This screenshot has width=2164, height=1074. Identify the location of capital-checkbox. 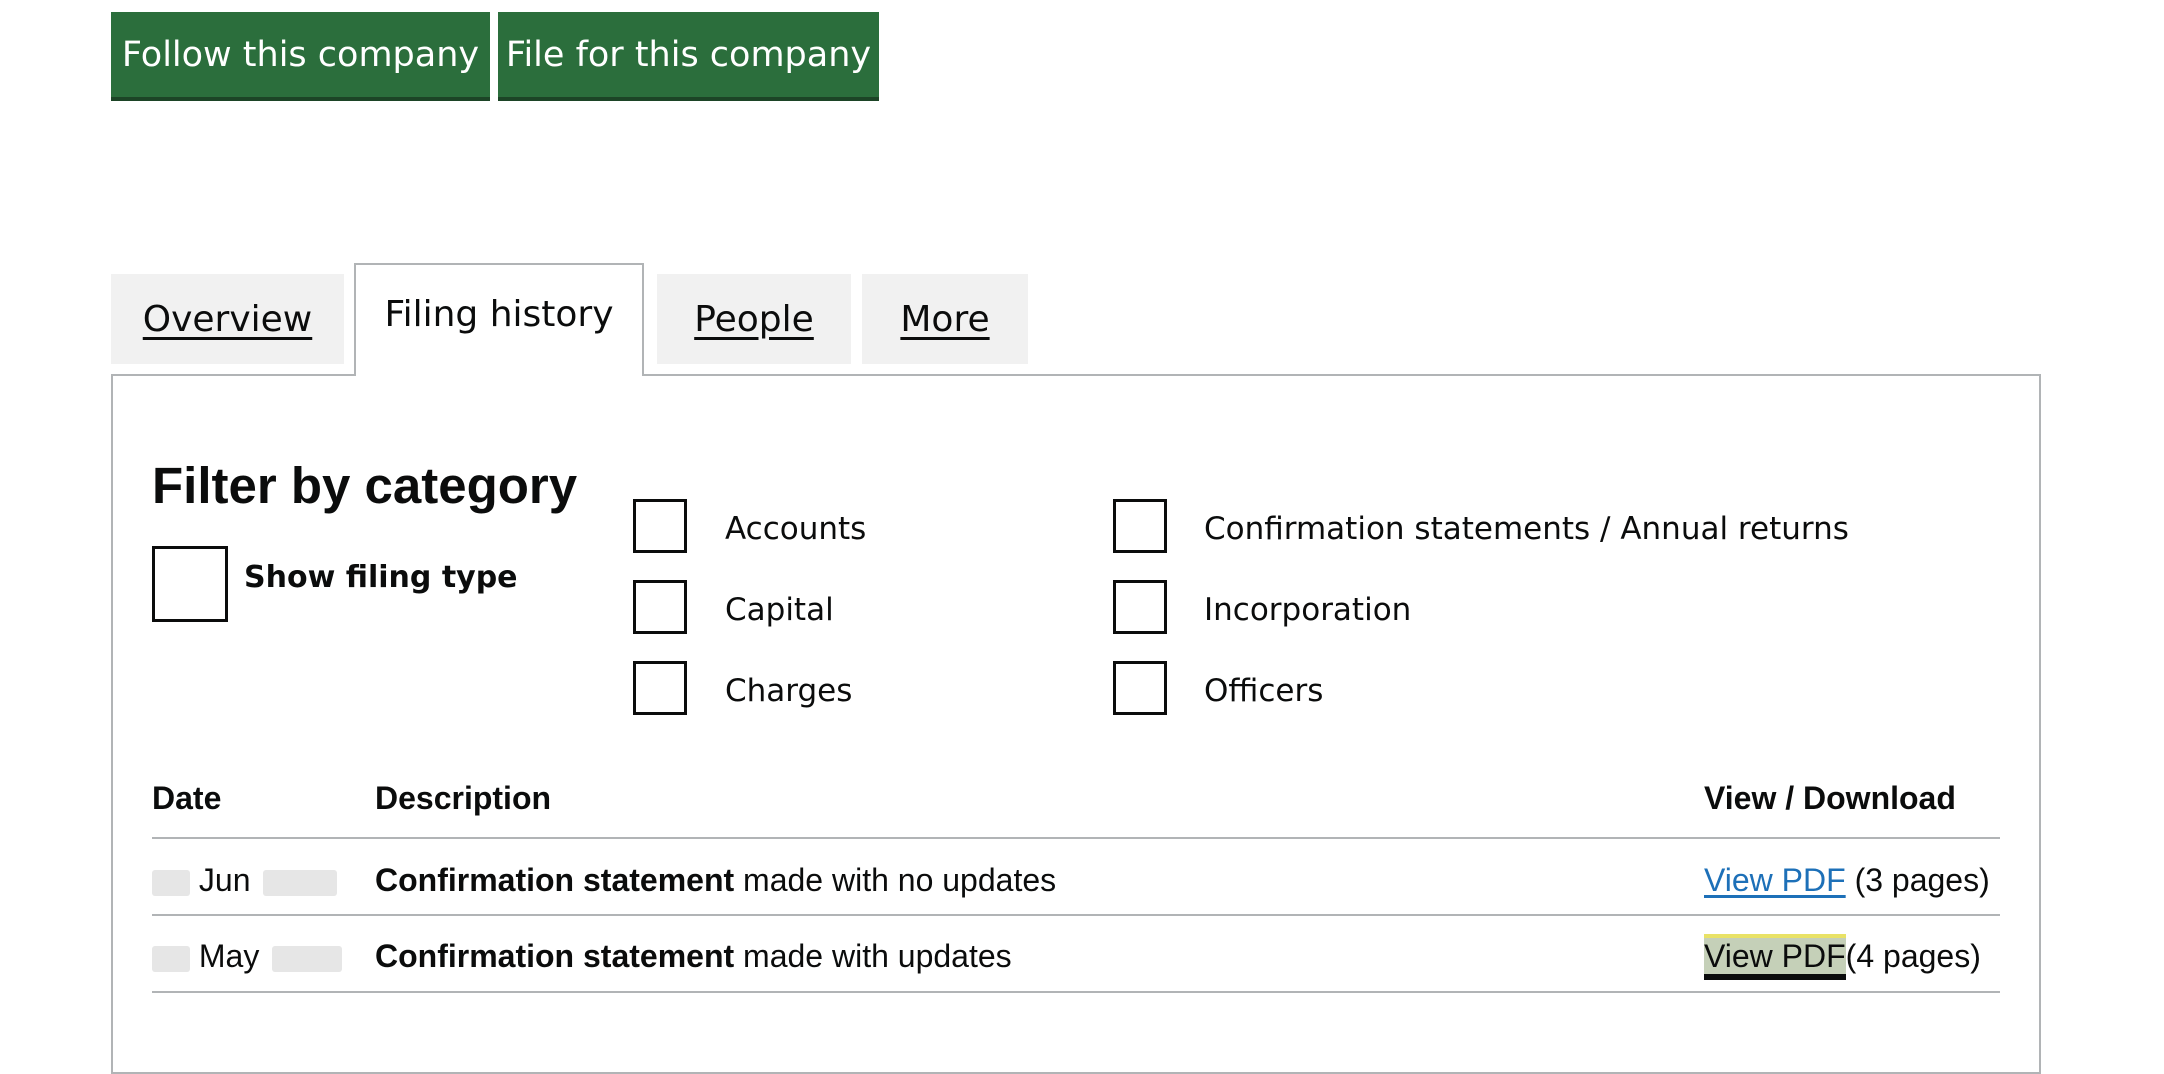
(660, 607).